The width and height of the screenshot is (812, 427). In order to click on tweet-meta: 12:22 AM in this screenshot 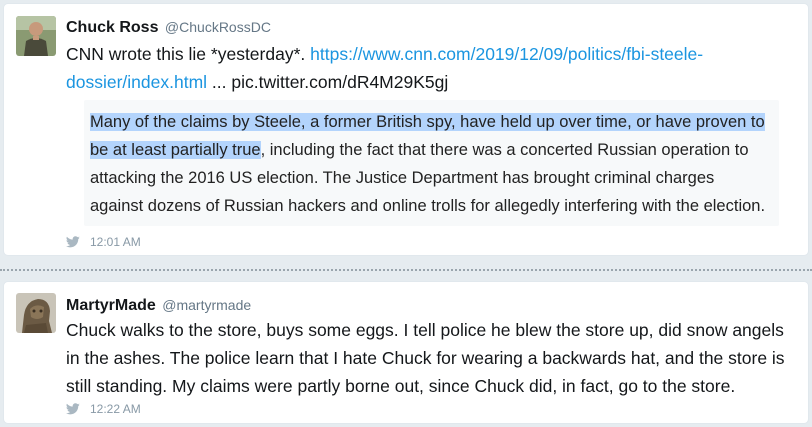, I will do `click(103, 409)`.